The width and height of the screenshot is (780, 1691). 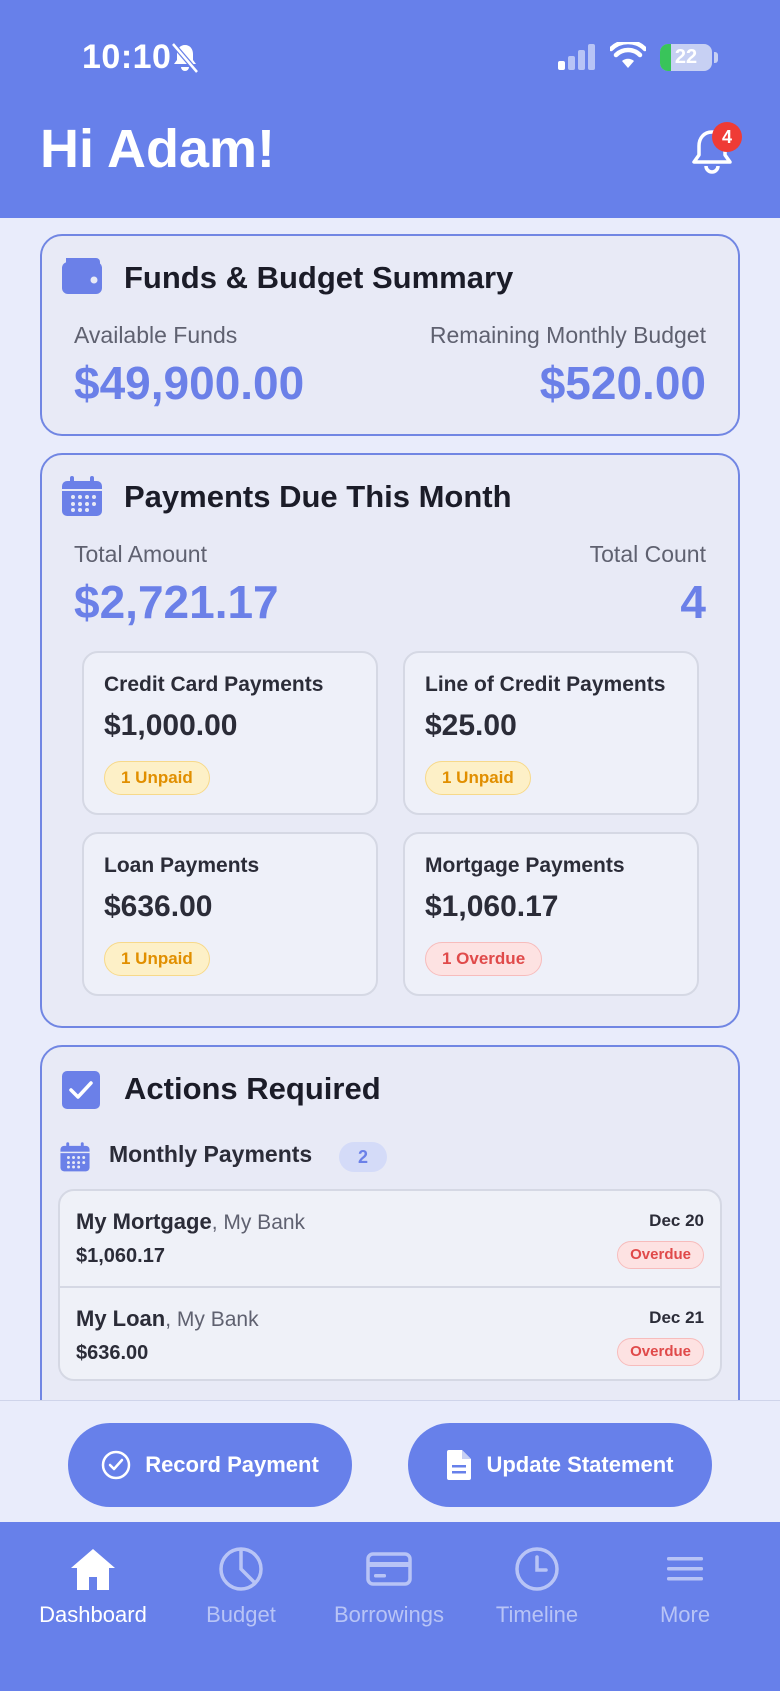 What do you see at coordinates (576, 57) in the screenshot?
I see `cellular-signal-icon` at bounding box center [576, 57].